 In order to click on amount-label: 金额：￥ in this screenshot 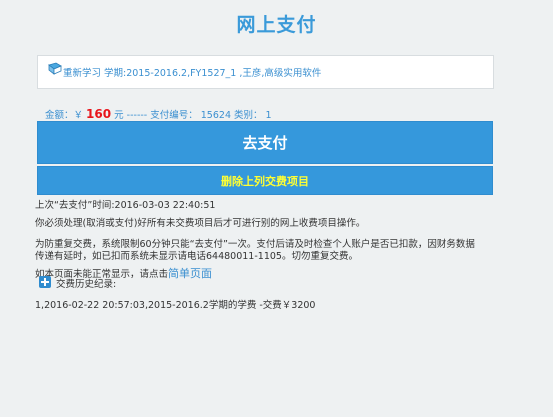, I will do `click(64, 115)`.